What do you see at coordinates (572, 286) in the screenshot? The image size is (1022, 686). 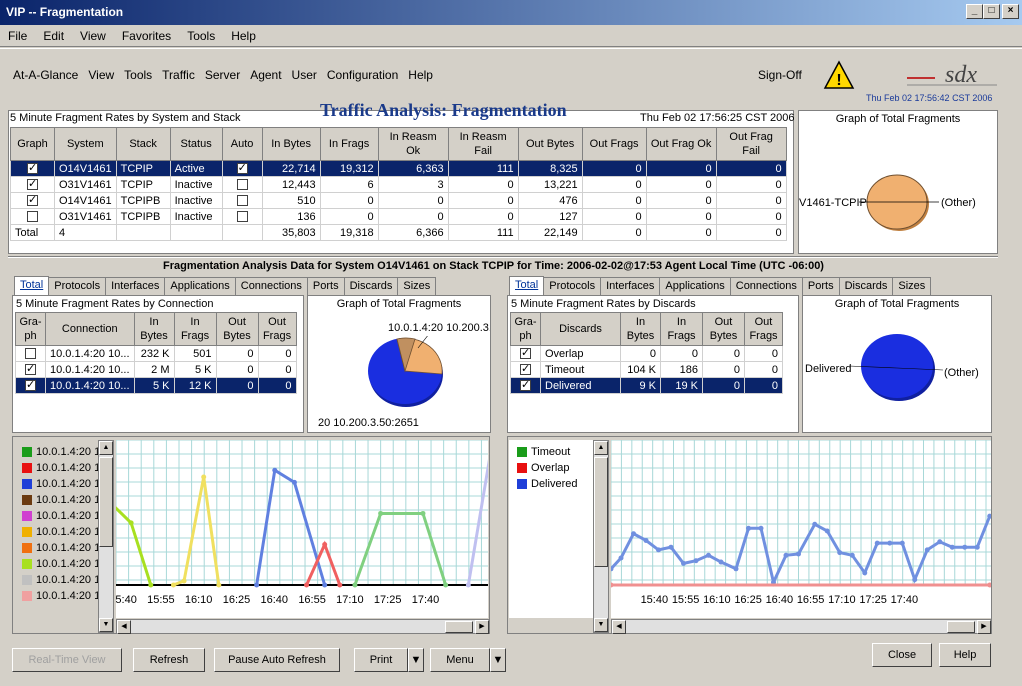 I see `tab-protocols: Protocols` at bounding box center [572, 286].